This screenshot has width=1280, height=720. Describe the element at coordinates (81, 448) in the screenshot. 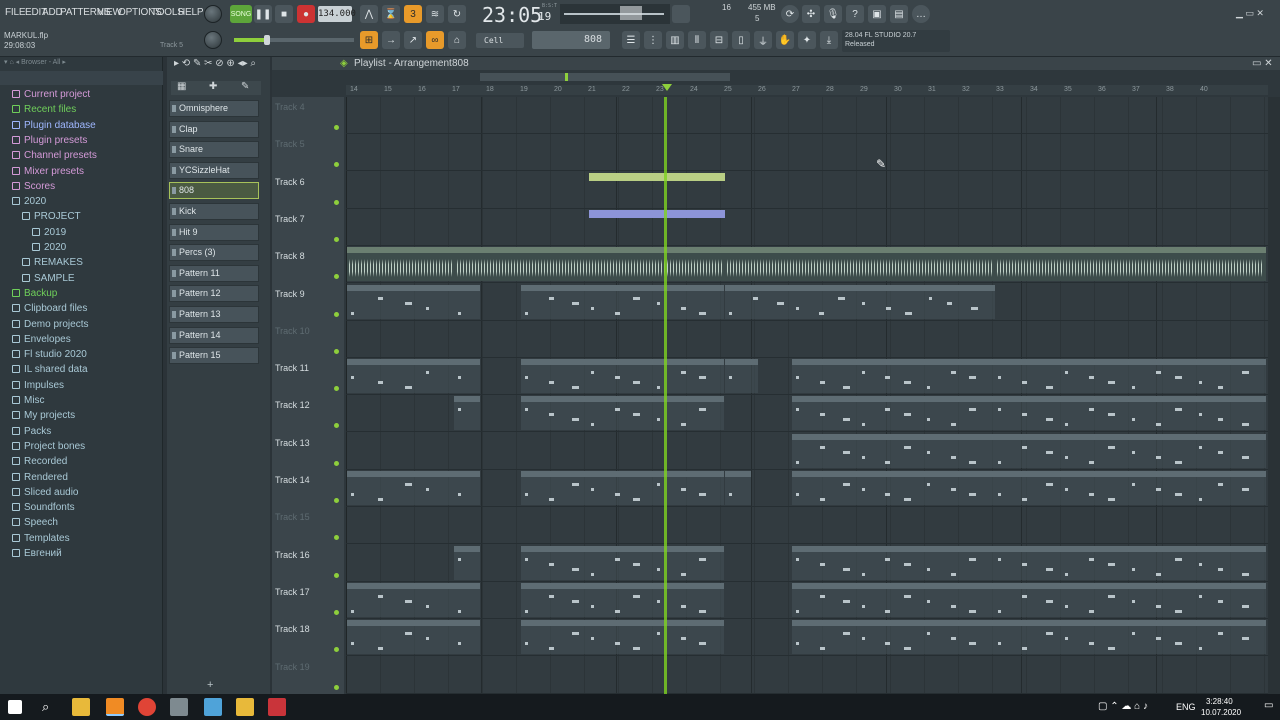

I see `browser-item: Project bones` at that location.